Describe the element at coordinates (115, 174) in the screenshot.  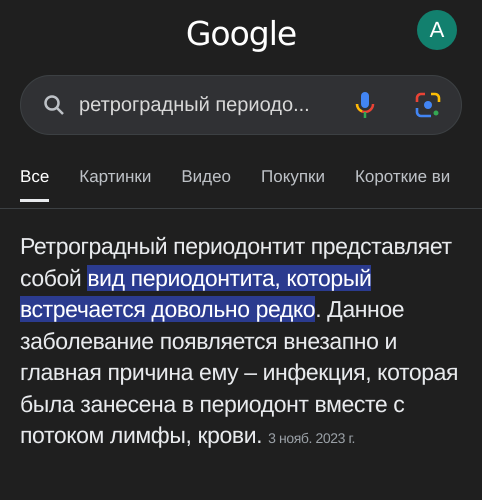
I see `search-tab: Картинки` at that location.